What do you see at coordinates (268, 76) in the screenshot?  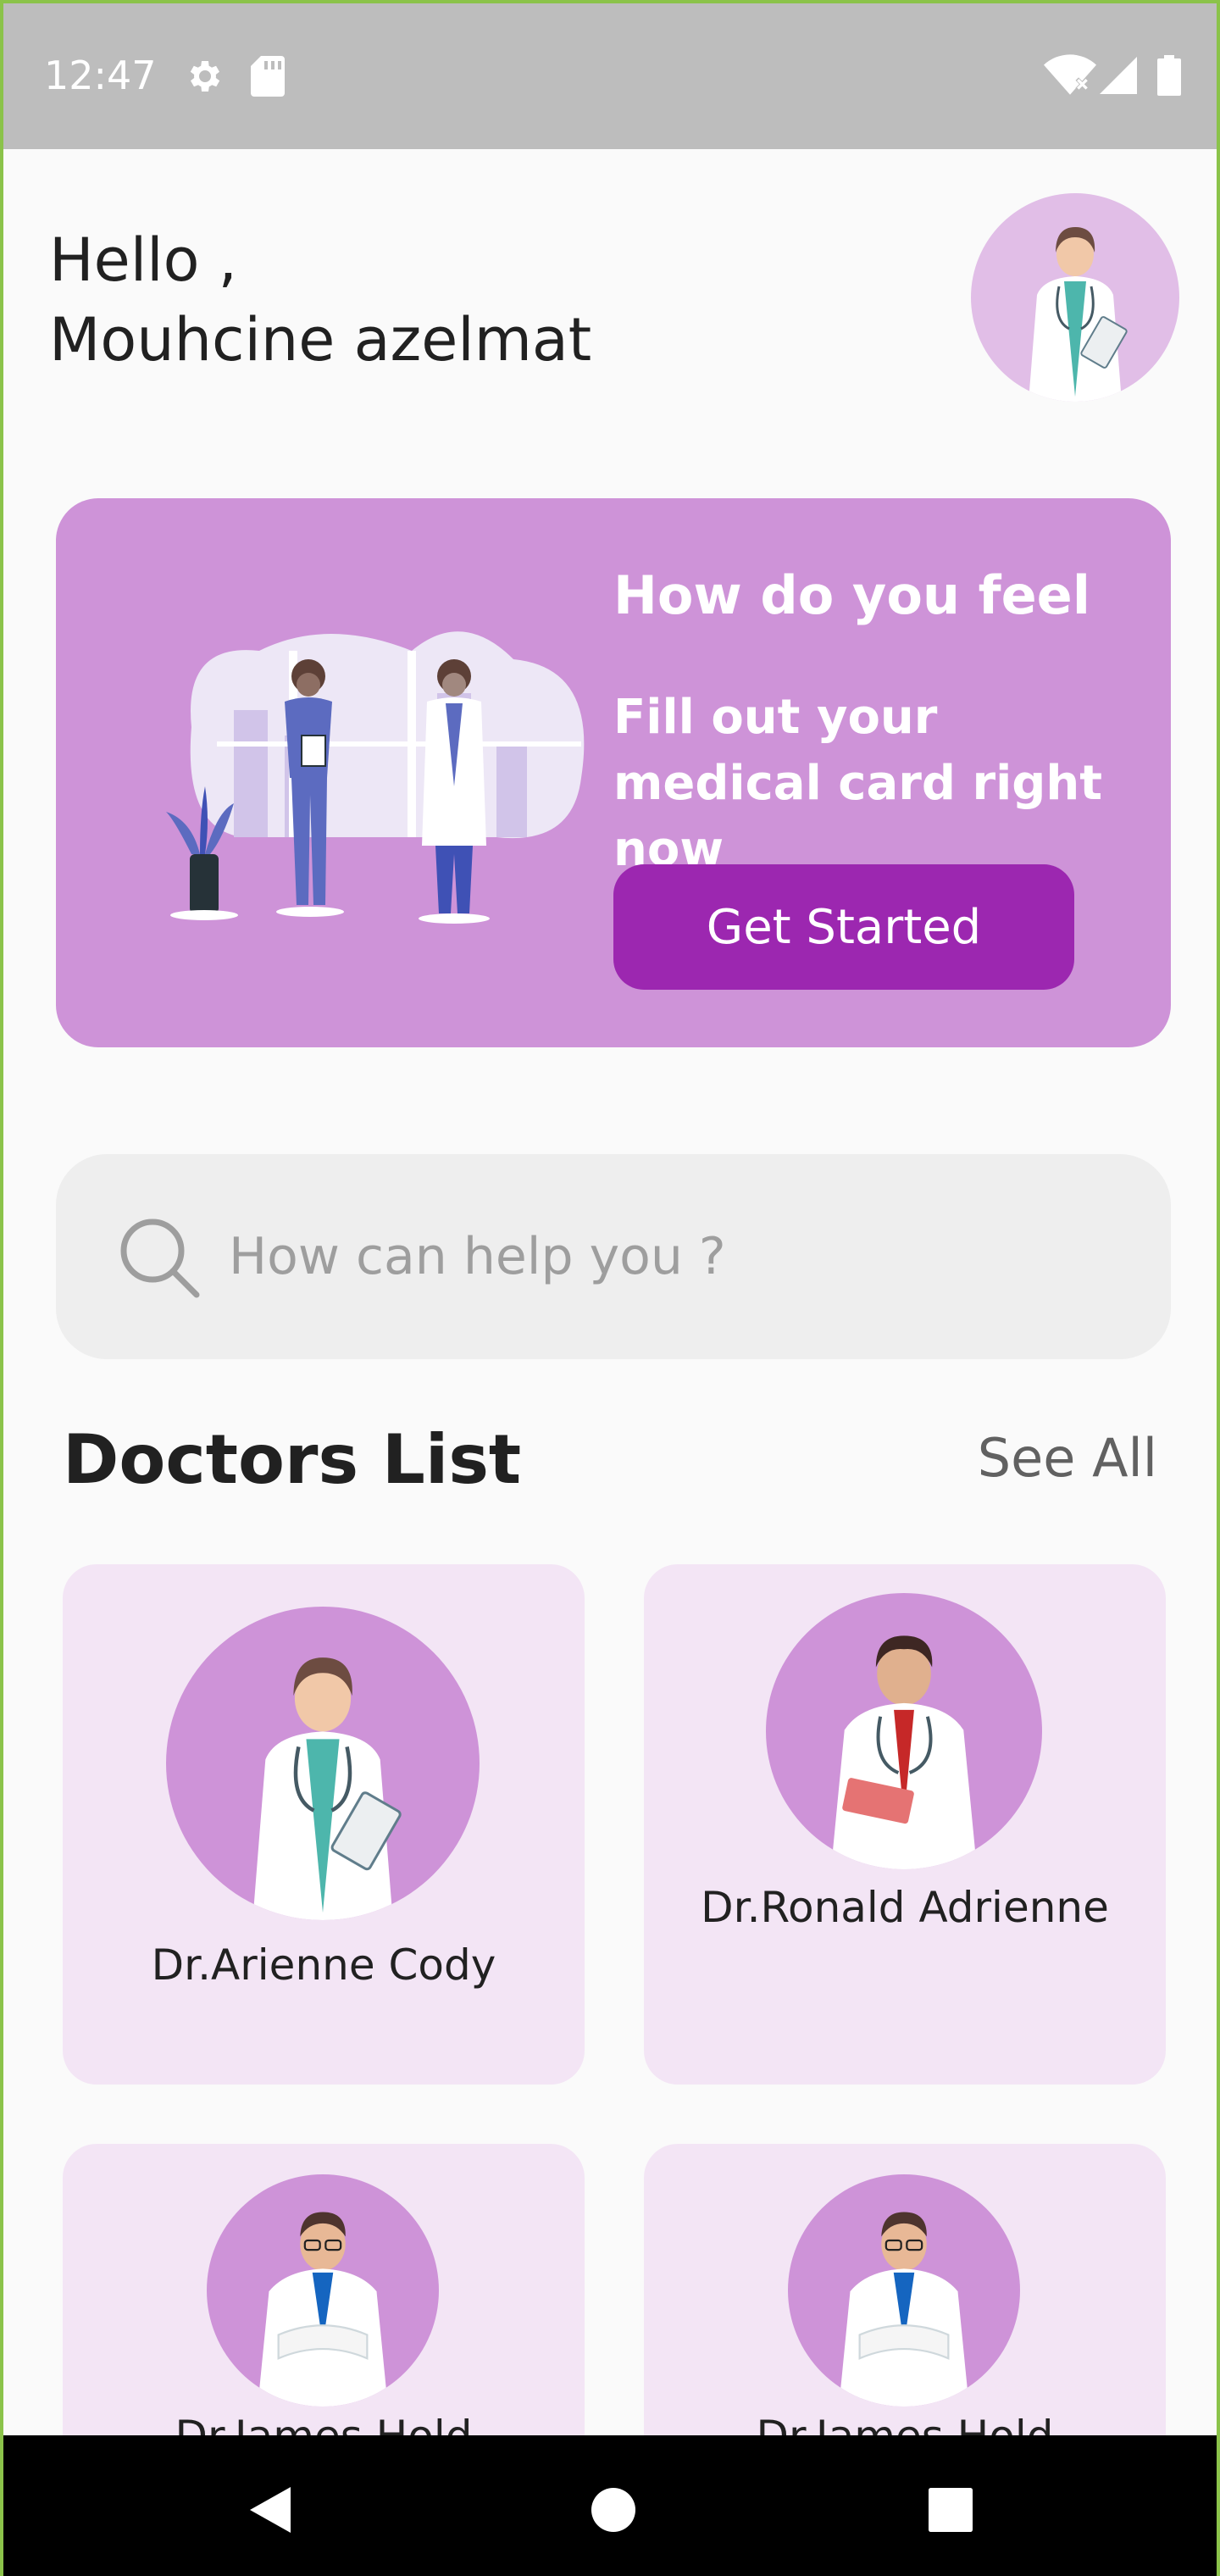 I see `sd-card-icon` at bounding box center [268, 76].